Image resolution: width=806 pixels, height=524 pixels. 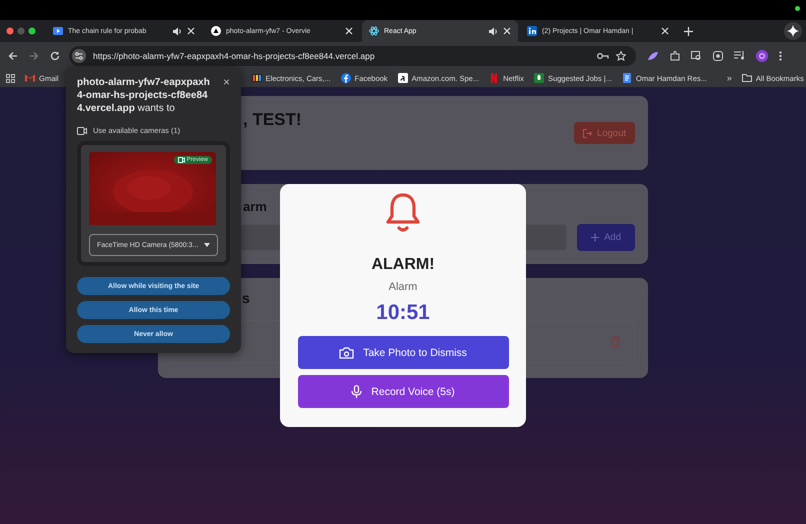 I want to click on greeting-title: , TEST!, so click(x=272, y=120).